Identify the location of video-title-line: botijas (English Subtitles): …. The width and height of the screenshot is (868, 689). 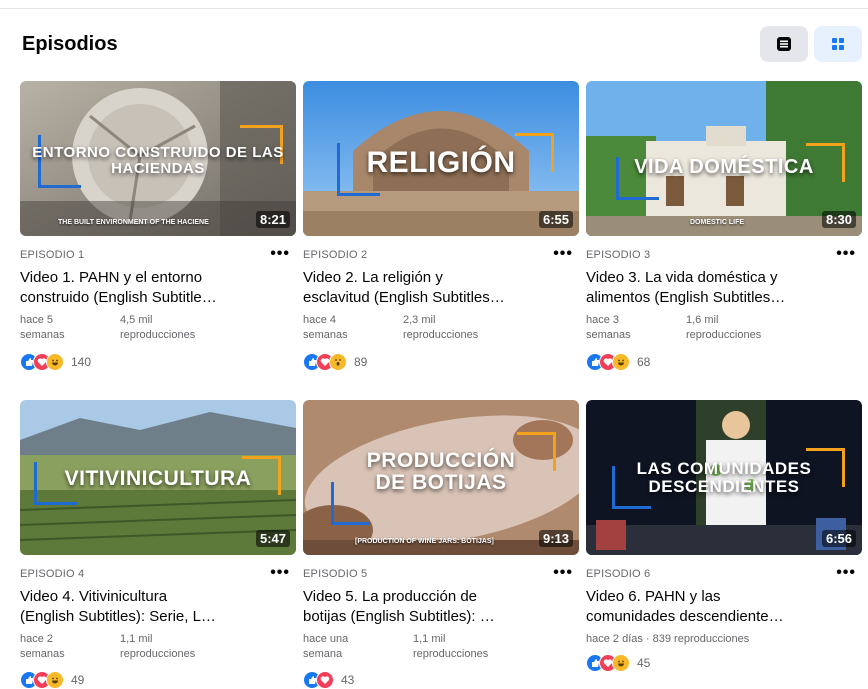
(399, 616).